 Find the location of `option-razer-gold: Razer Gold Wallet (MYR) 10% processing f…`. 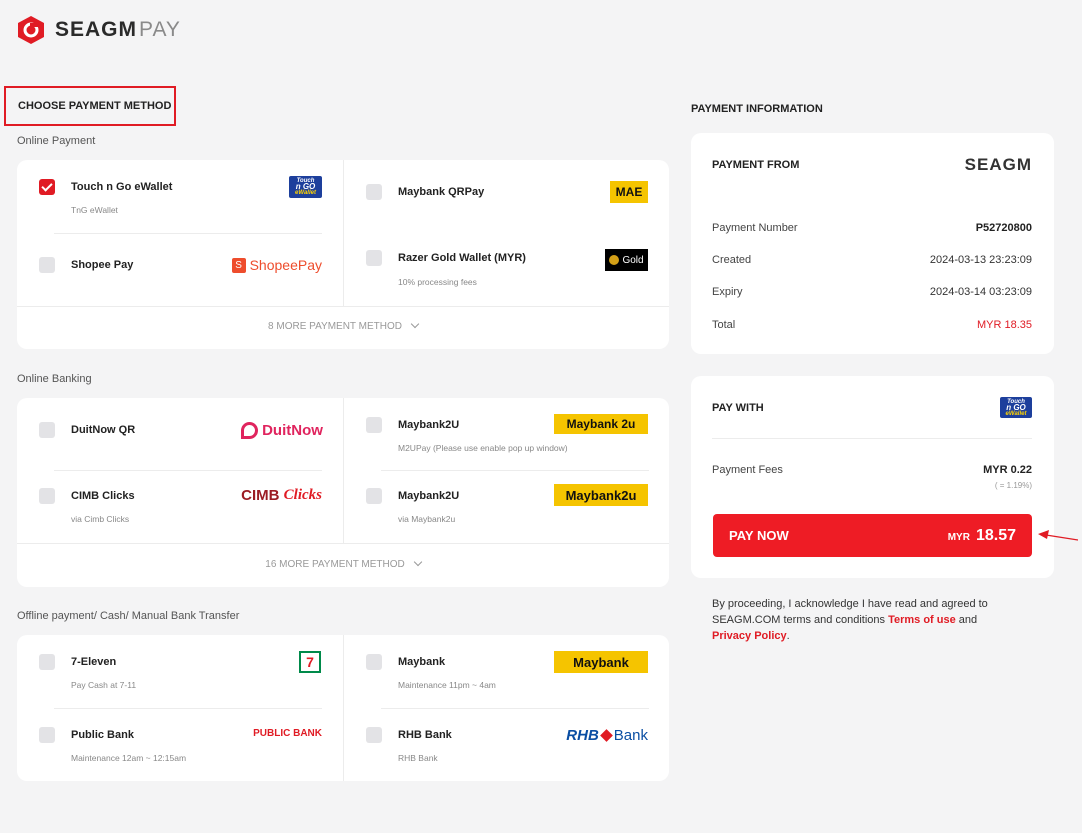

option-razer-gold: Razer Gold Wallet (MYR) 10% processing f… is located at coordinates (506, 270).